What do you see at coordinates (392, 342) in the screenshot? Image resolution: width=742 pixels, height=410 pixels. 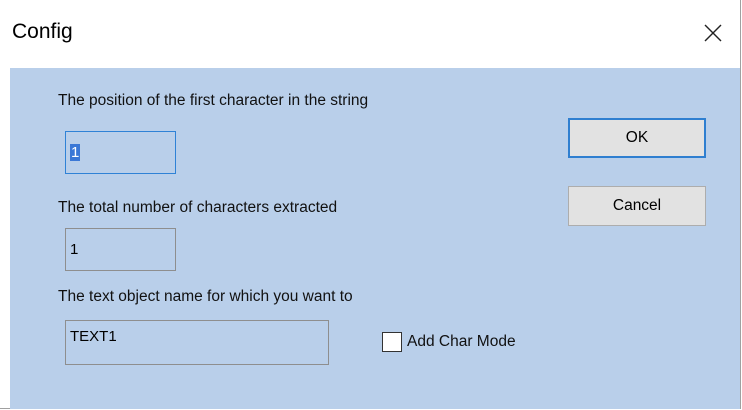 I see `add-char-mode-checkbox` at bounding box center [392, 342].